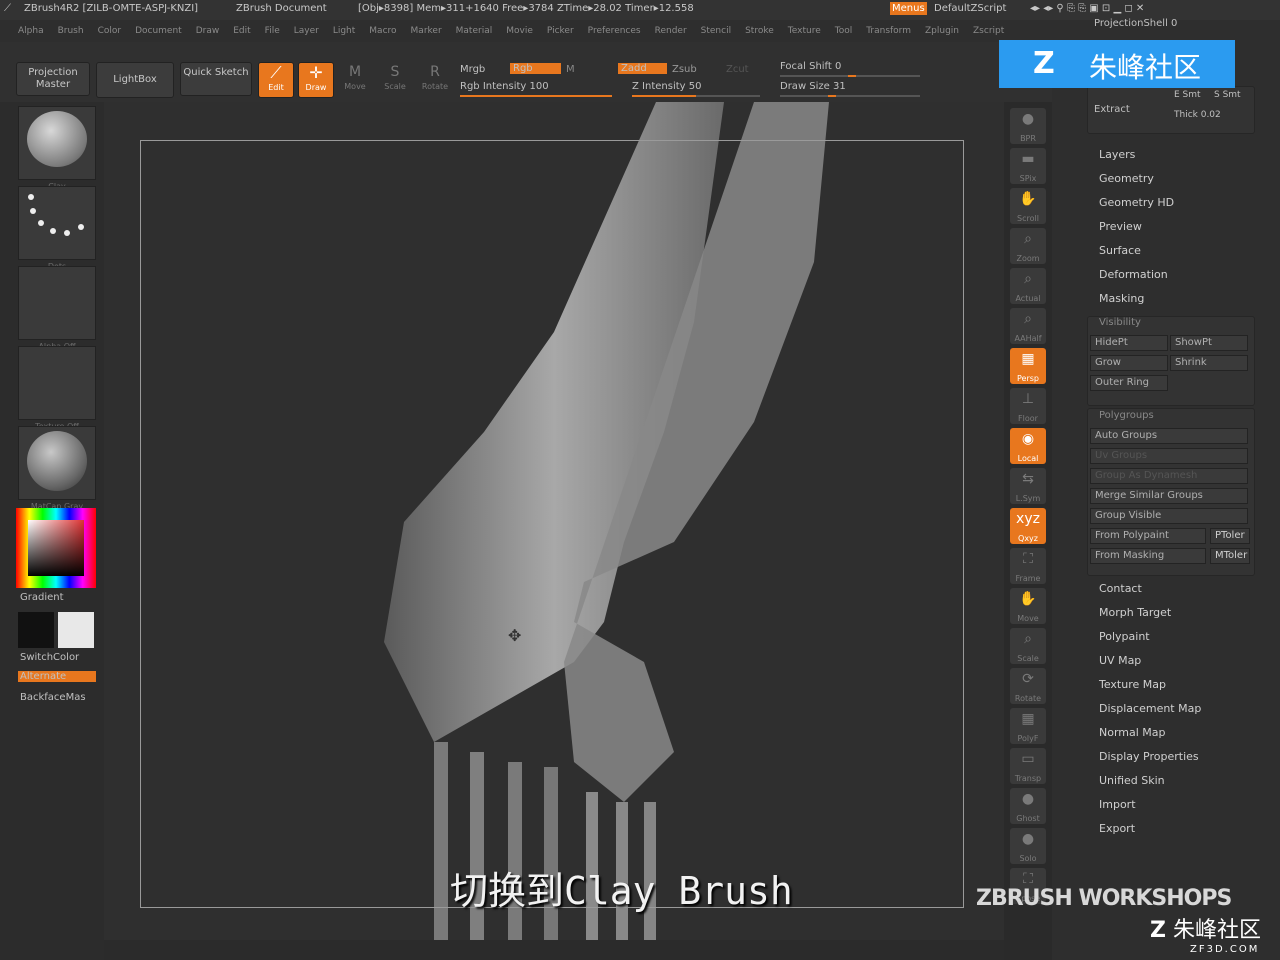 This screenshot has height=960, width=1280. Describe the element at coordinates (57, 308) in the screenshot. I see `alpha-thumbnail: Alpha Off` at that location.